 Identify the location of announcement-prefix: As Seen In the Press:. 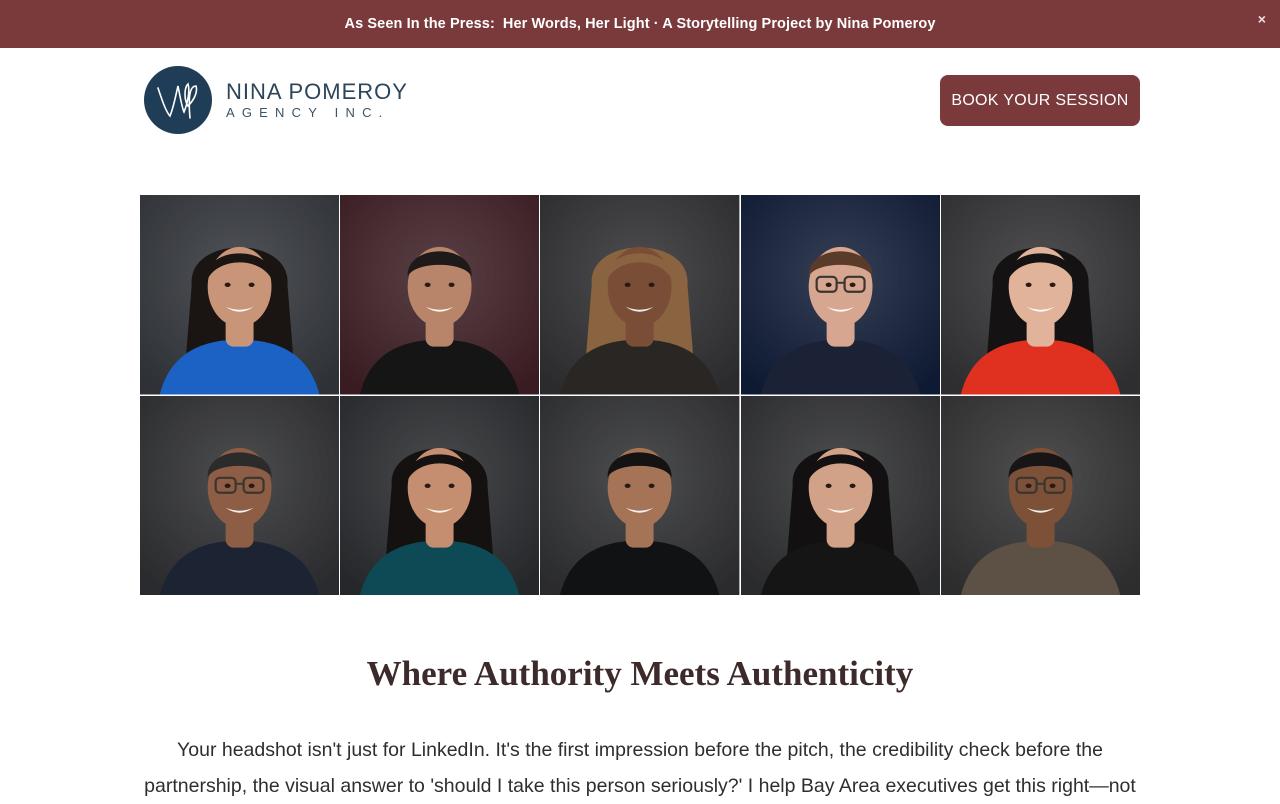
(419, 24).